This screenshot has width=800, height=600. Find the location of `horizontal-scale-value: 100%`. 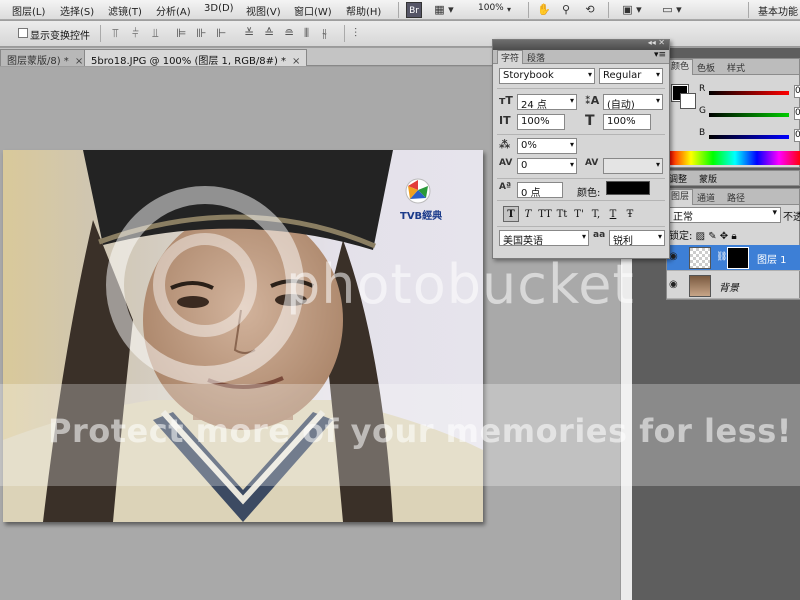

horizontal-scale-value: 100% is located at coordinates (621, 121).